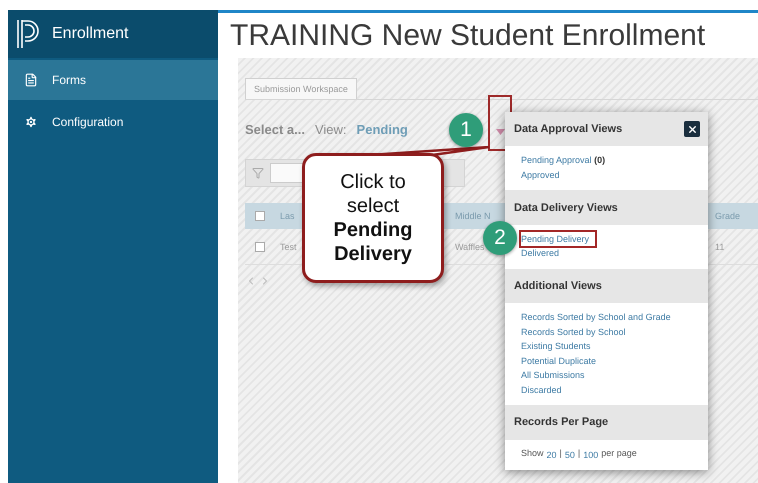 This screenshot has height=483, width=758. What do you see at coordinates (31, 122) in the screenshot?
I see `gear-icon` at bounding box center [31, 122].